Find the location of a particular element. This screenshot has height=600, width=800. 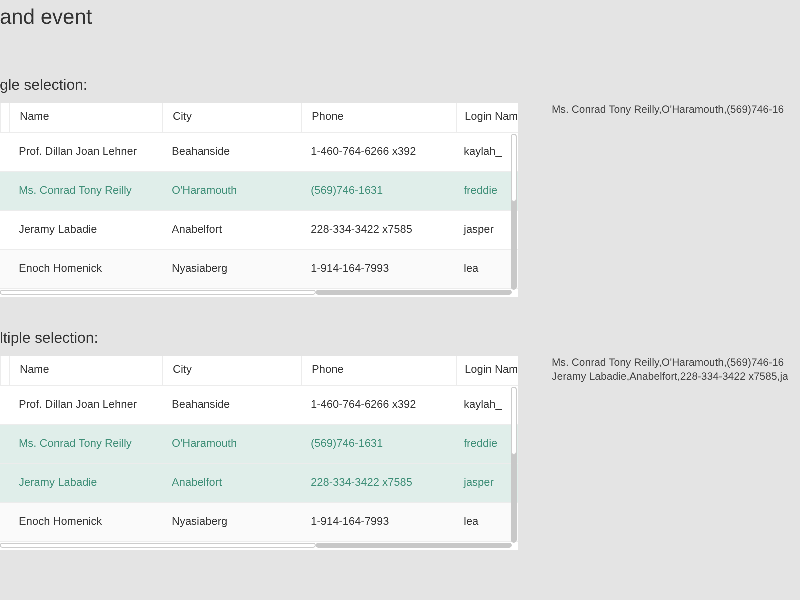

page-title: and event is located at coordinates (47, 18).